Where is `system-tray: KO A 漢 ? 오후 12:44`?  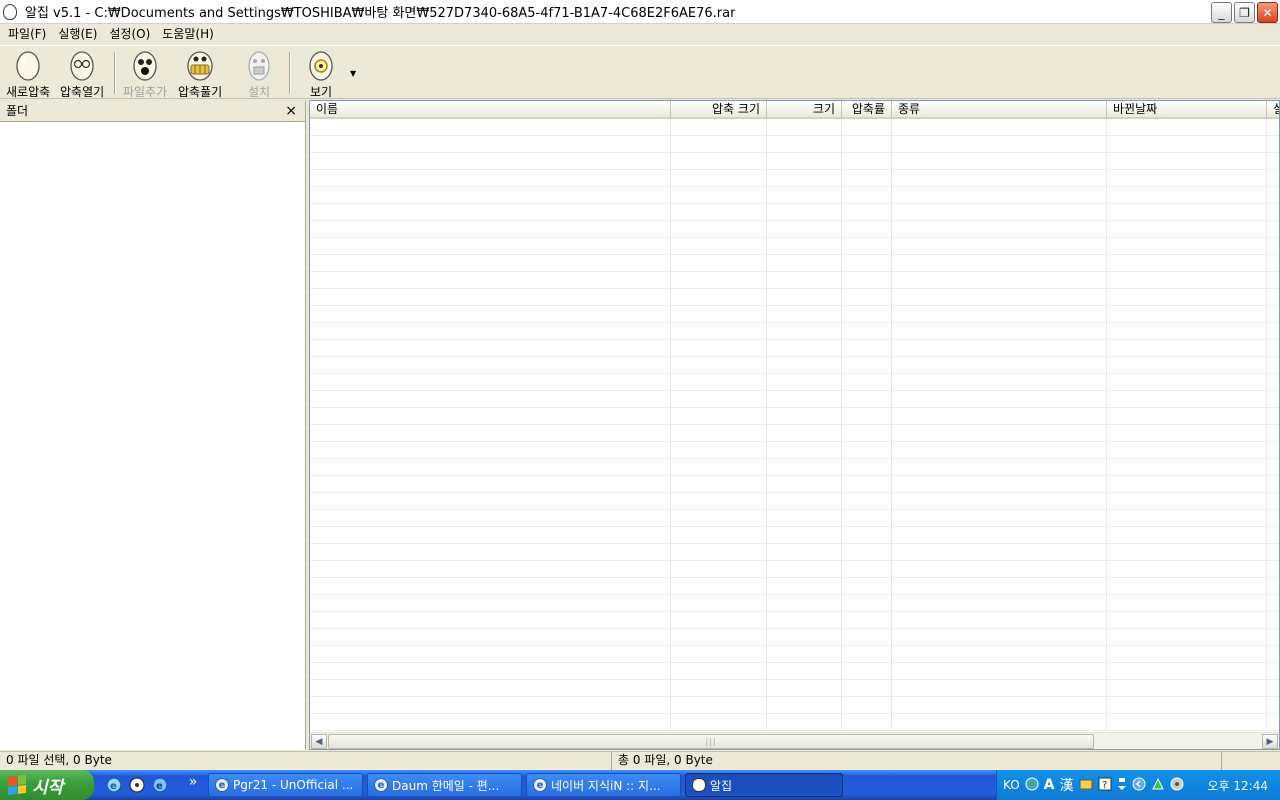 system-tray: KO A 漢 ? 오후 12:44 is located at coordinates (1138, 785).